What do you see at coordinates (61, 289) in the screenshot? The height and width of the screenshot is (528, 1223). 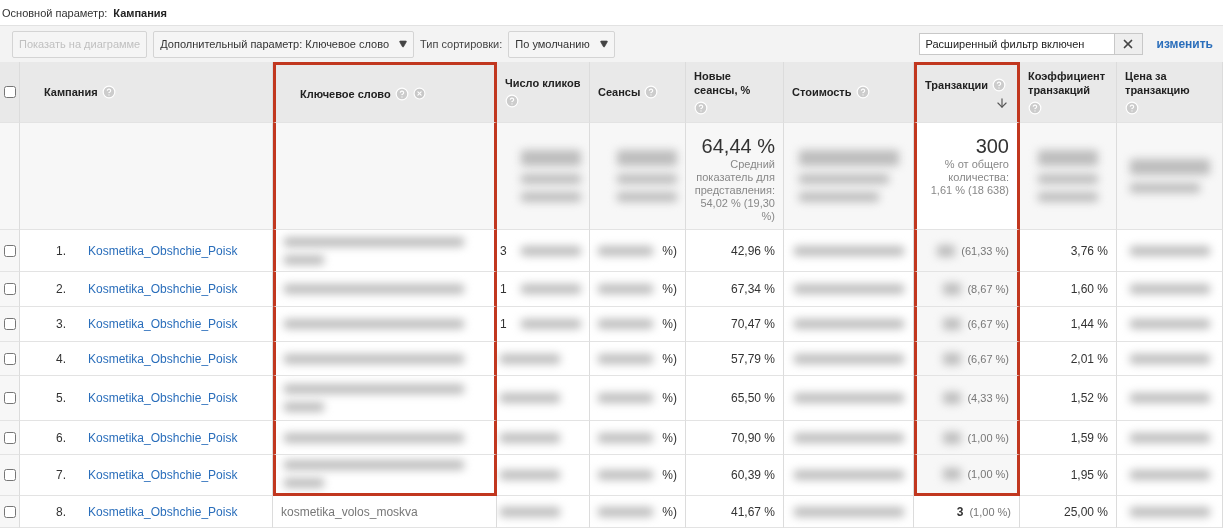 I see `row-number: 2.` at bounding box center [61, 289].